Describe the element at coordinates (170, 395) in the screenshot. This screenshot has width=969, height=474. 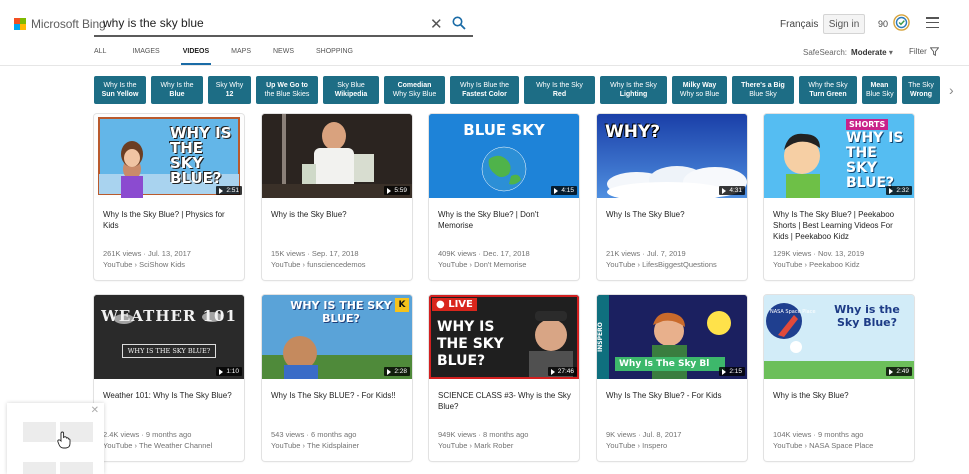
I see `video-title: Weather 101: Why Is The Sky Blue?` at that location.